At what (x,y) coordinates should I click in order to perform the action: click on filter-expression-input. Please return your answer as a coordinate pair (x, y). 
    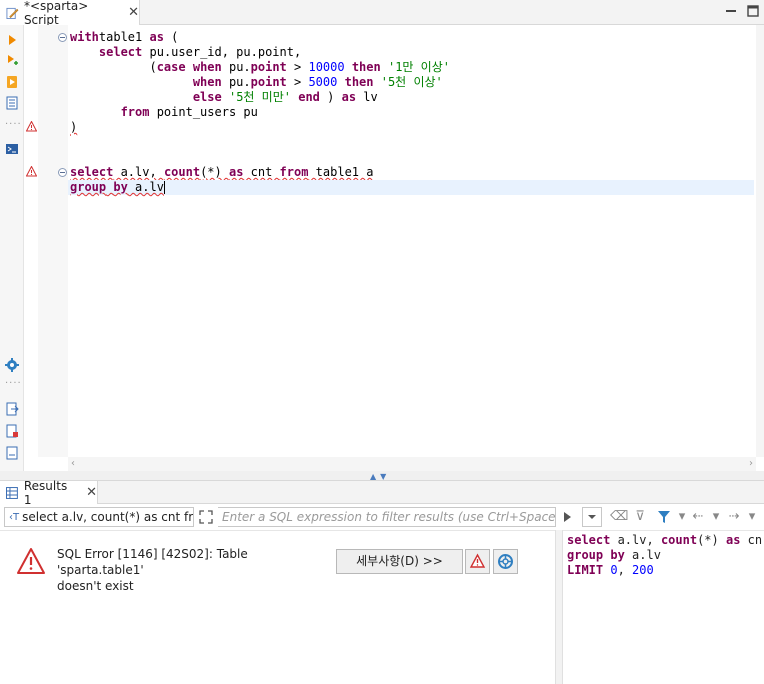
    Looking at the image, I should click on (387, 517).